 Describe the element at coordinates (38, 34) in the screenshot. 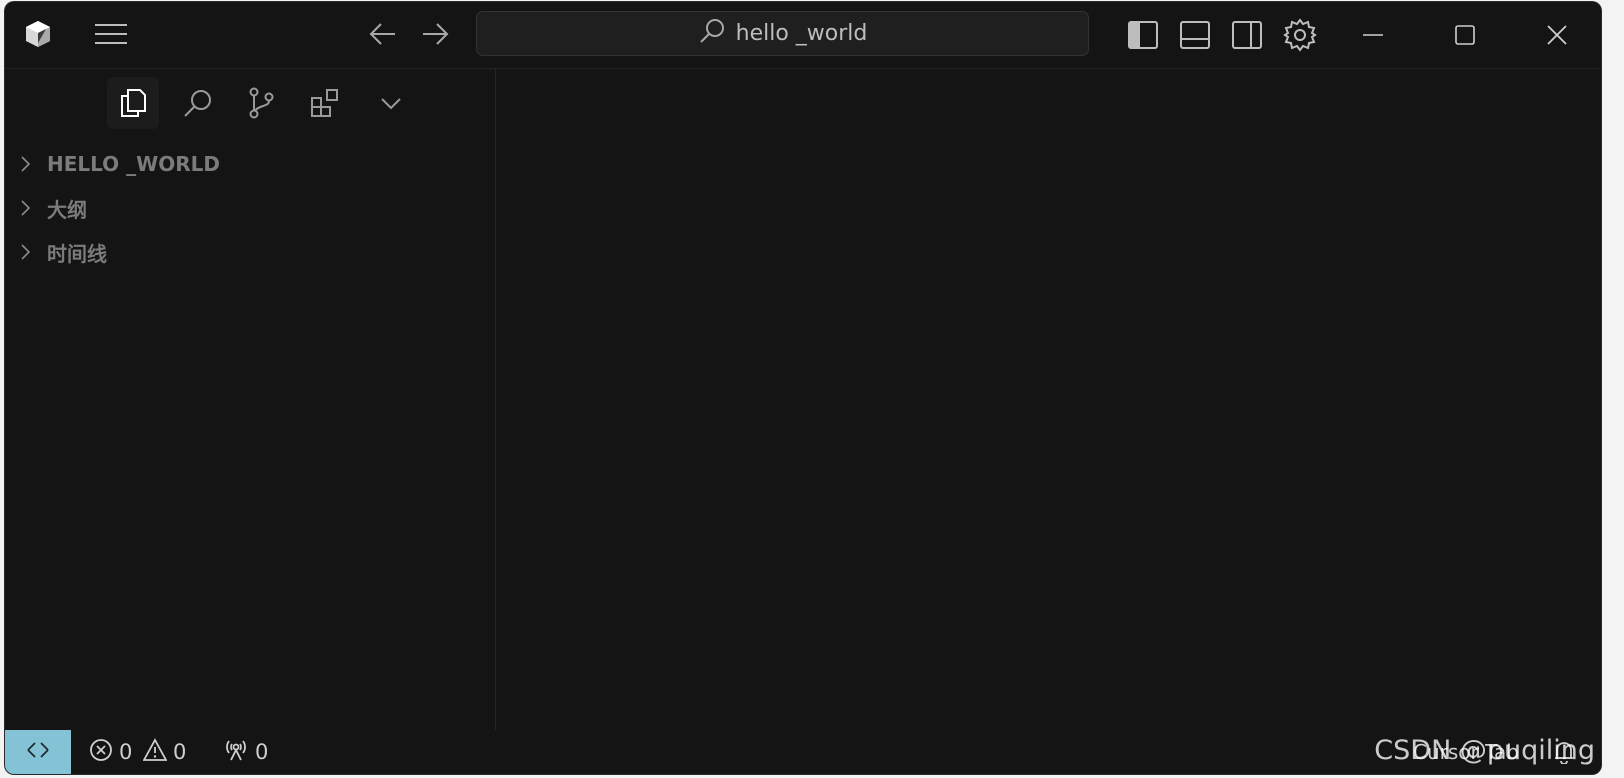

I see `cursor-logo-icon` at that location.